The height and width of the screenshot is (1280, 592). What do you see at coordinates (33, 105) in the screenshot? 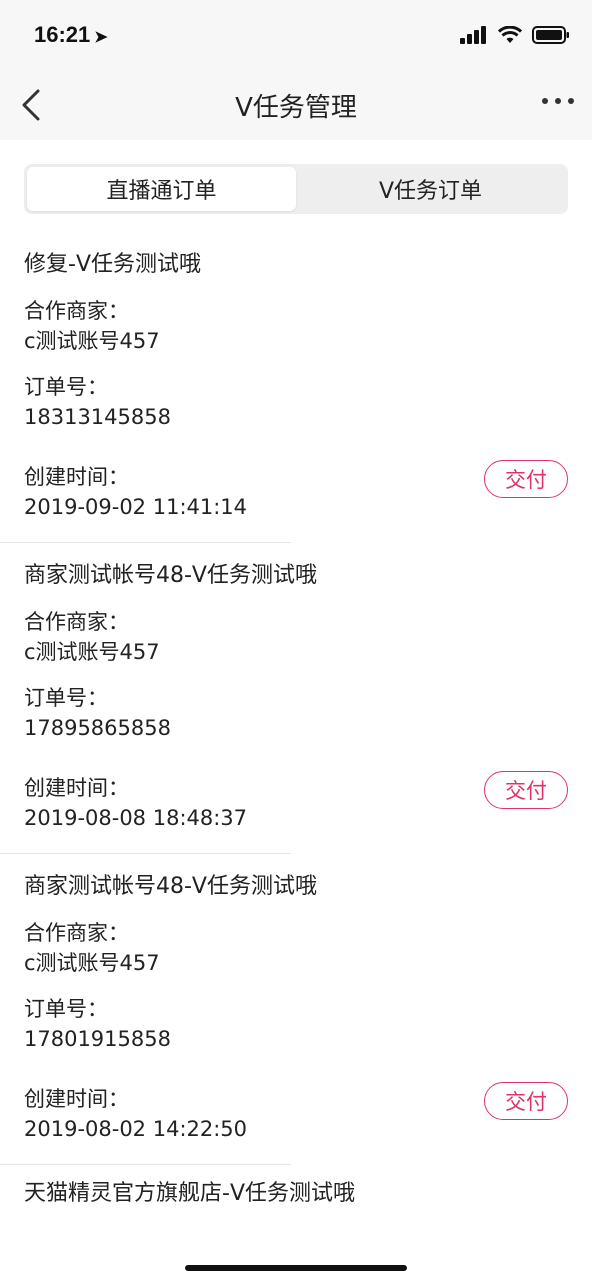
I see `back-arrow-icon` at bounding box center [33, 105].